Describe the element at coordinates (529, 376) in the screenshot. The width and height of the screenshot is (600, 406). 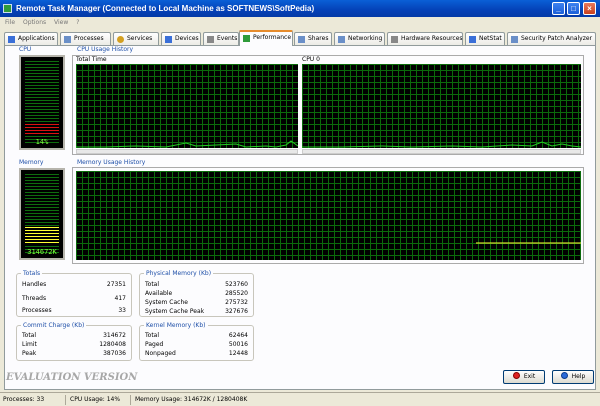
I see `exit-label: Exit` at that location.